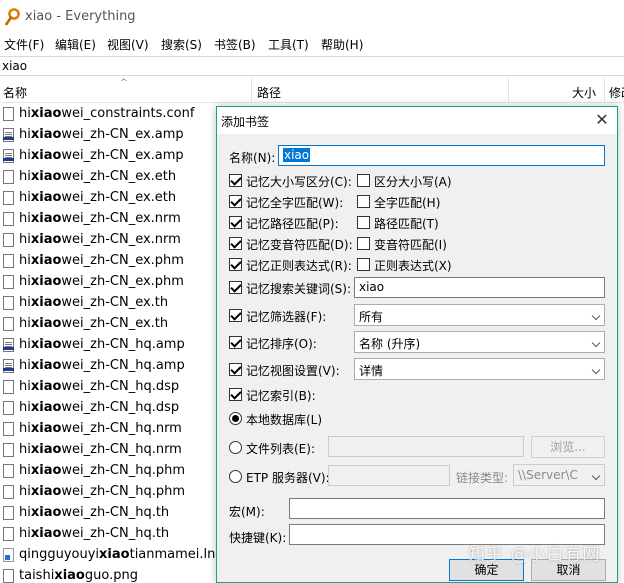 The width and height of the screenshot is (624, 583). I want to click on remember-sort-checkbox, so click(235, 342).